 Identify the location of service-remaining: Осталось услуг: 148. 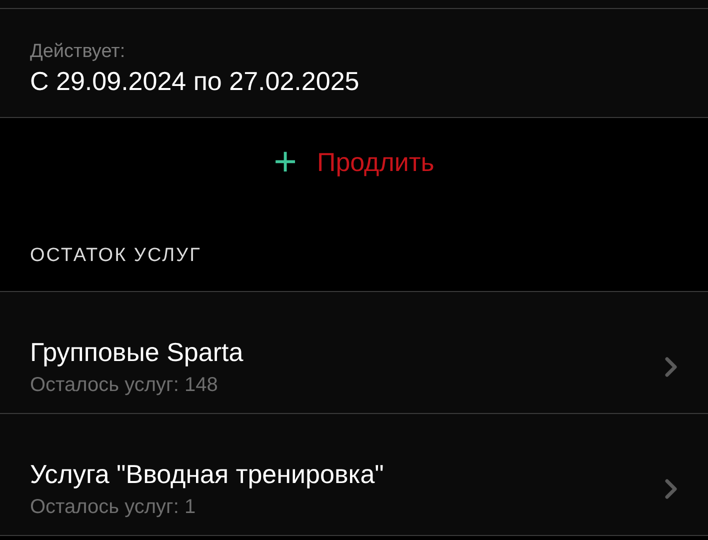
(124, 385).